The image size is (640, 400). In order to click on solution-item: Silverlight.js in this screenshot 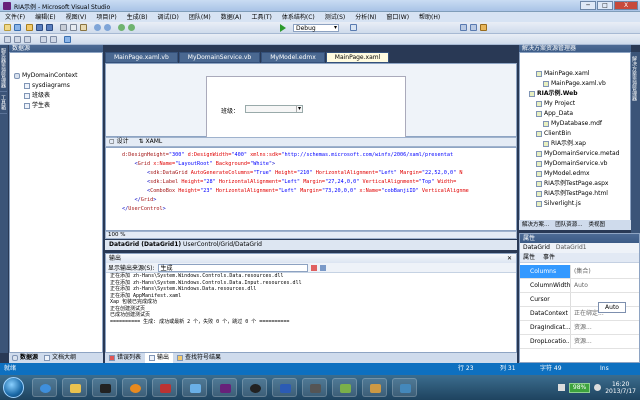, I will do `click(576, 204)`.